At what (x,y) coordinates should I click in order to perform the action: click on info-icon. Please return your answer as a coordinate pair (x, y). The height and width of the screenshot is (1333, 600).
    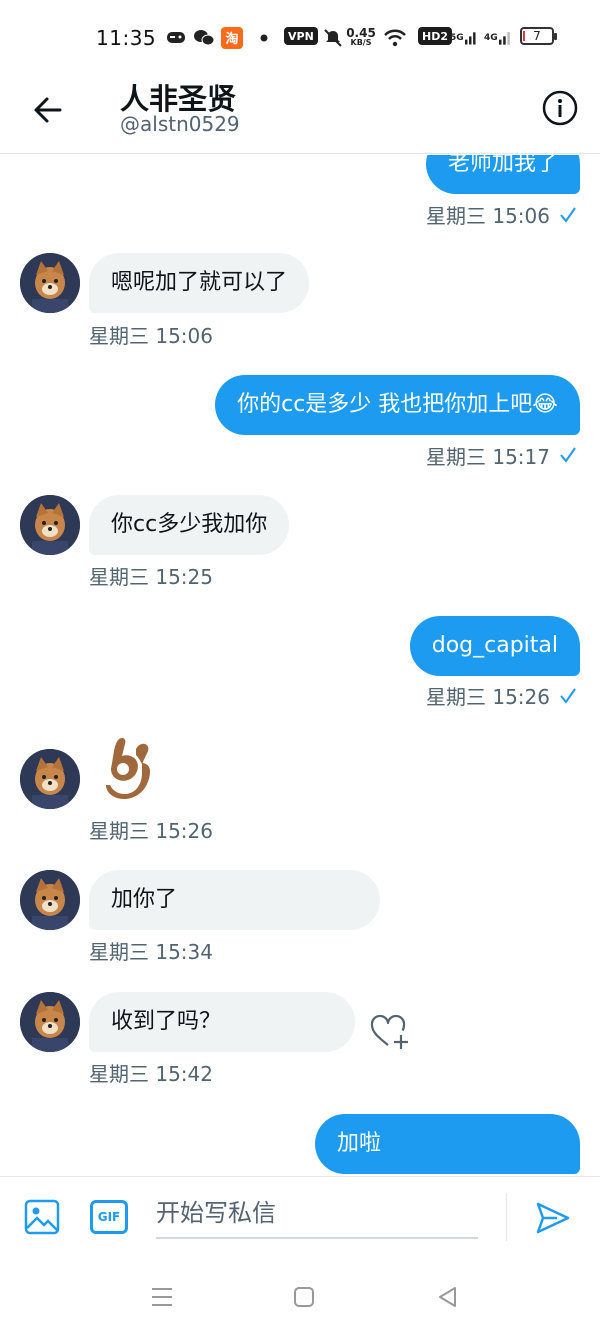
    Looking at the image, I should click on (560, 108).